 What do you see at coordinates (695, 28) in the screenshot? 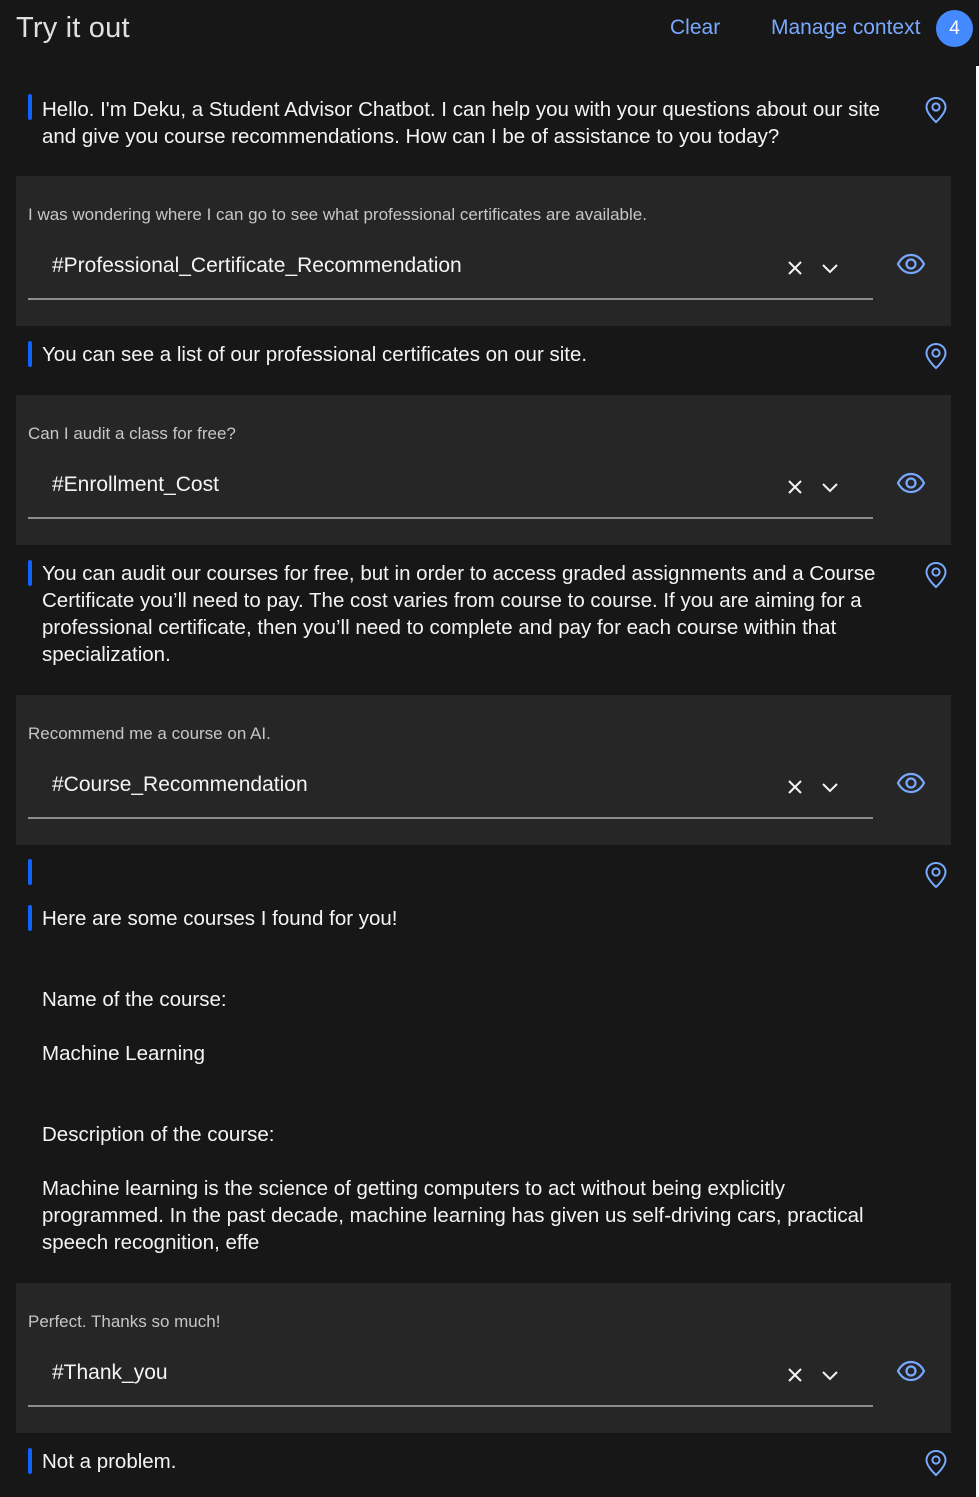
I see `clear-button: Clear` at bounding box center [695, 28].